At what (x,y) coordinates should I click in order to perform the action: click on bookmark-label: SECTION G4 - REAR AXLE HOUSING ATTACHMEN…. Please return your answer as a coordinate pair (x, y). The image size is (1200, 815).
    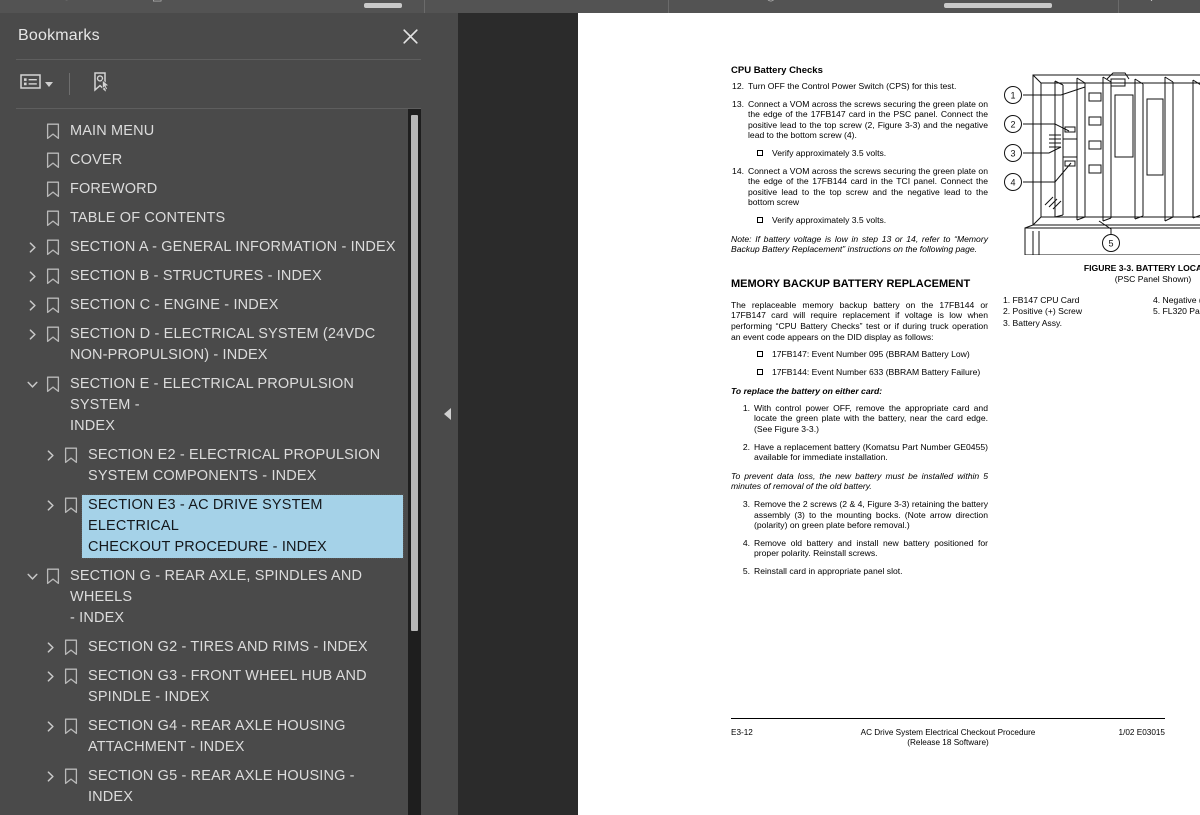
    Looking at the image, I should click on (217, 736).